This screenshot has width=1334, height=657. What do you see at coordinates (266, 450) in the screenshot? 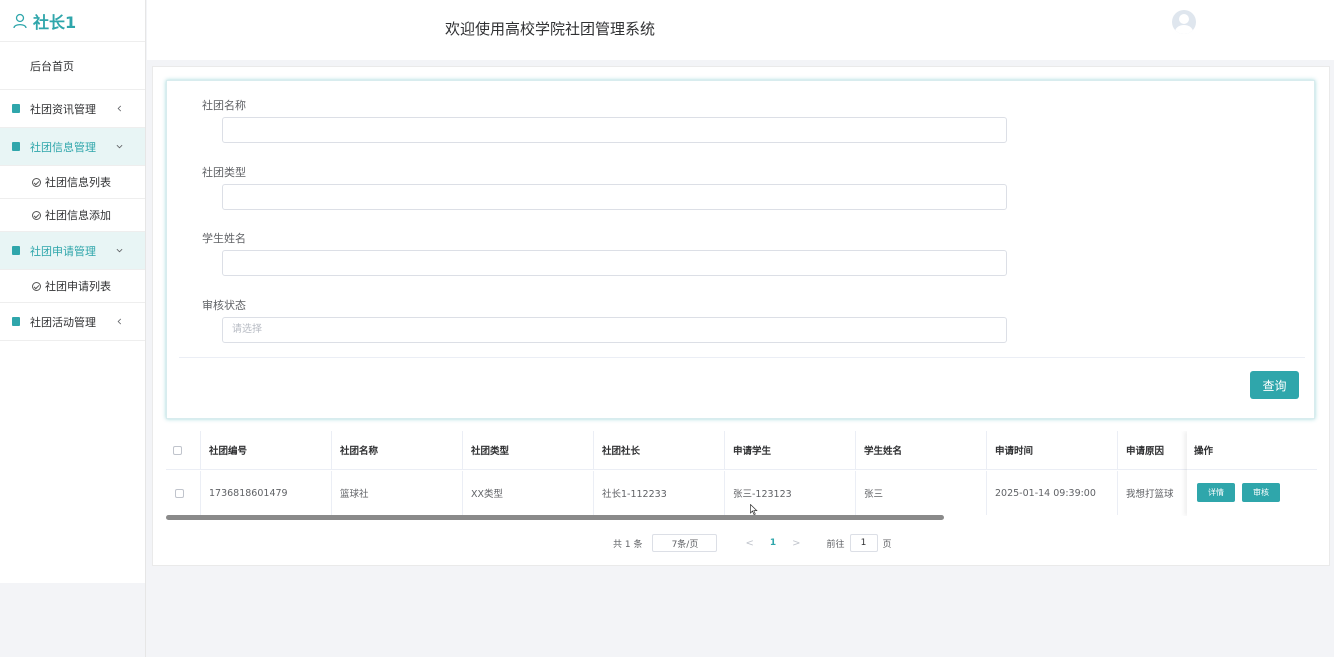
I see `column-header: 社团编号` at bounding box center [266, 450].